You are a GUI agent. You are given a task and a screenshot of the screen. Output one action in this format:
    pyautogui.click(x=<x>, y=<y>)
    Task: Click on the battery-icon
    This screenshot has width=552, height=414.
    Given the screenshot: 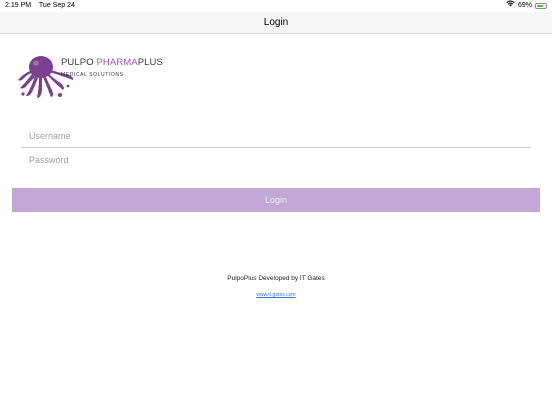 What is the action you would take?
    pyautogui.click(x=541, y=6)
    